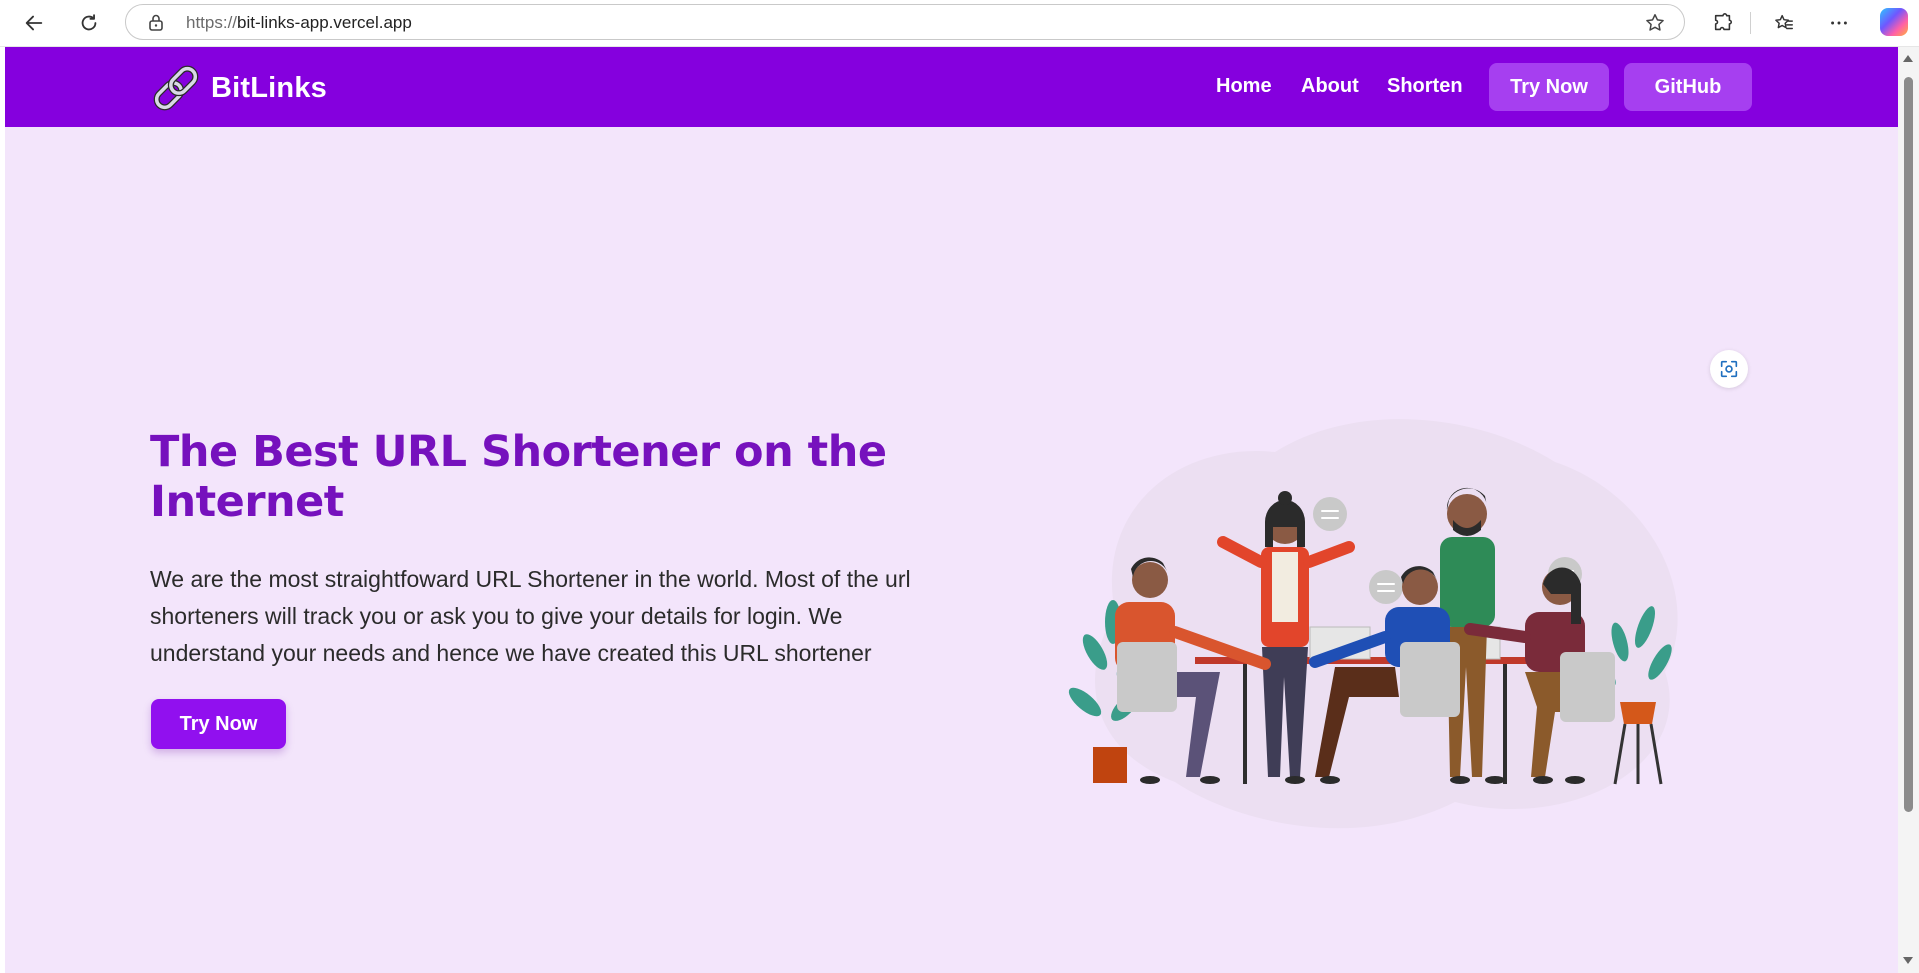 Image resolution: width=1919 pixels, height=973 pixels. What do you see at coordinates (1655, 23) in the screenshot?
I see `star-icon` at bounding box center [1655, 23].